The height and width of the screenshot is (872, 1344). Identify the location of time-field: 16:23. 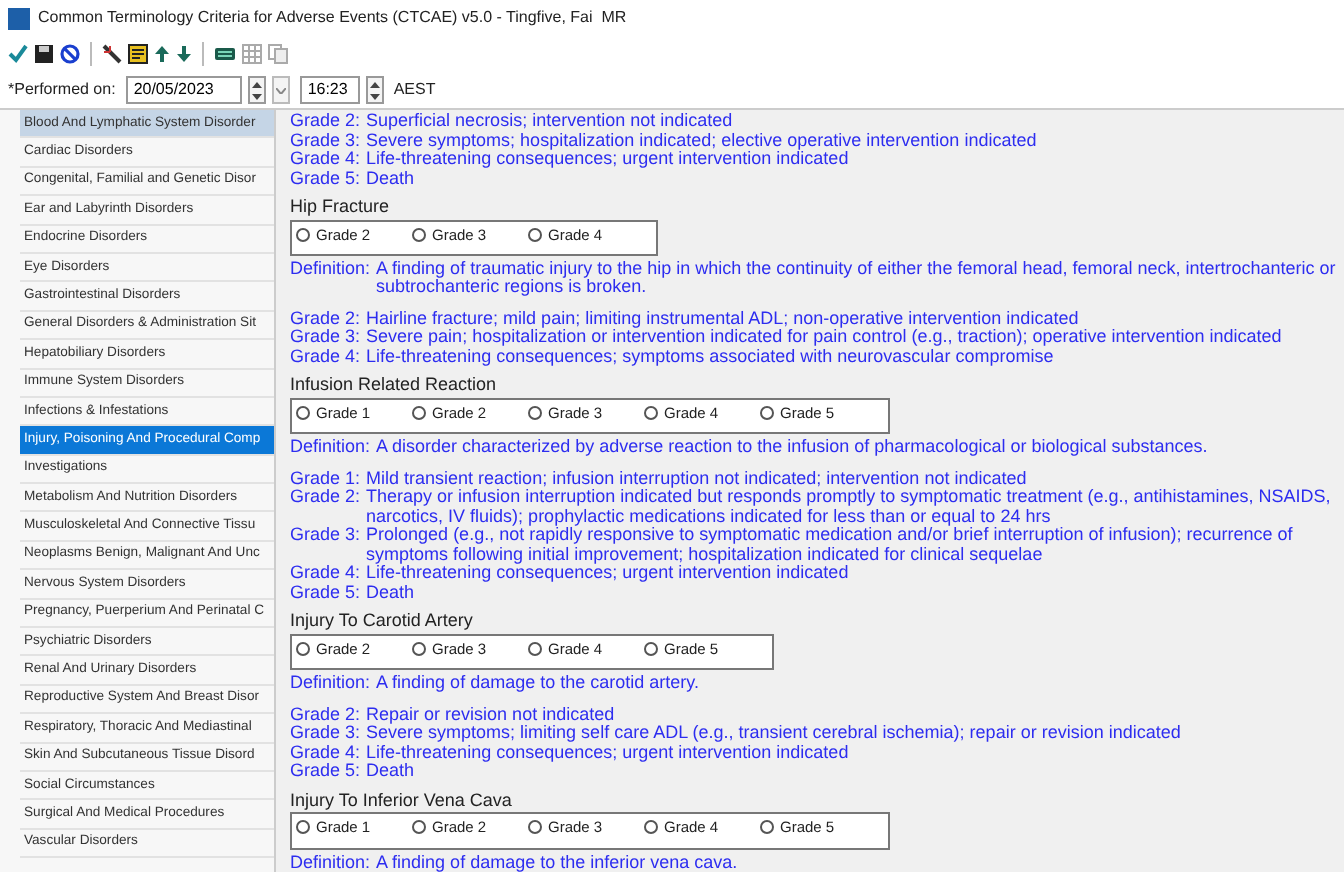
(329, 90).